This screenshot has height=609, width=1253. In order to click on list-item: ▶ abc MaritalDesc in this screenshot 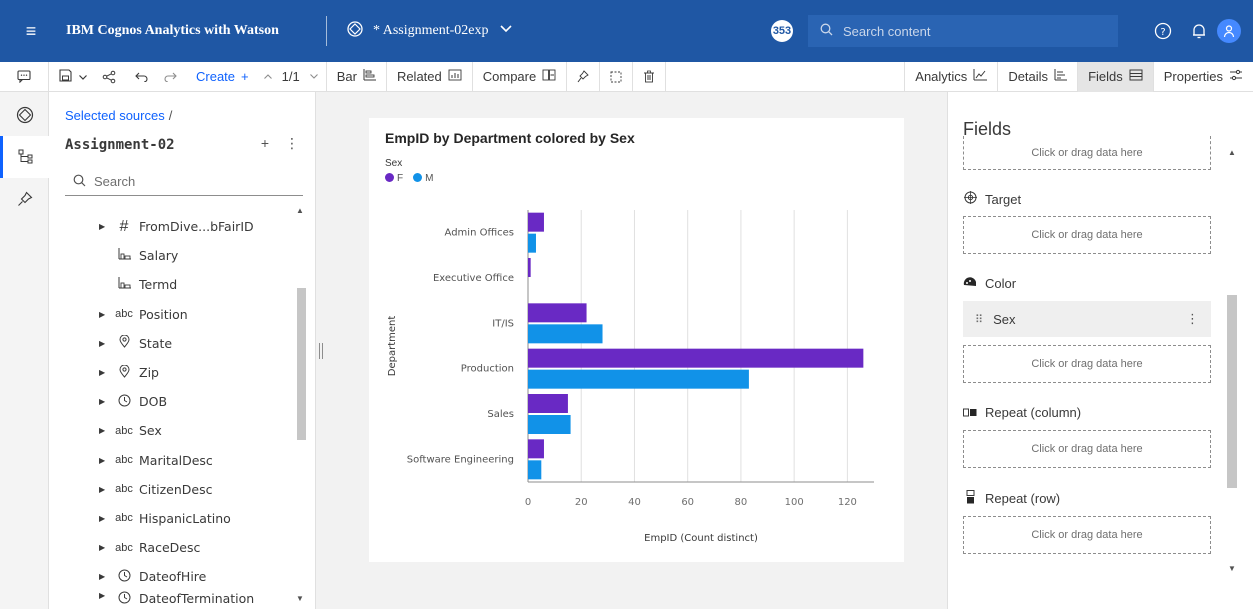, I will do `click(174, 460)`.